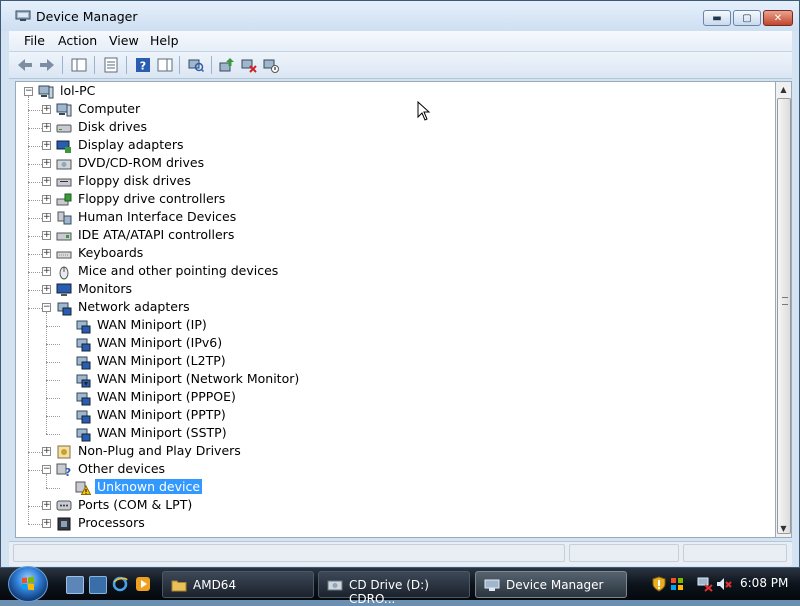 The height and width of the screenshot is (606, 800). Describe the element at coordinates (143, 65) in the screenshot. I see `help-icon: ?` at that location.